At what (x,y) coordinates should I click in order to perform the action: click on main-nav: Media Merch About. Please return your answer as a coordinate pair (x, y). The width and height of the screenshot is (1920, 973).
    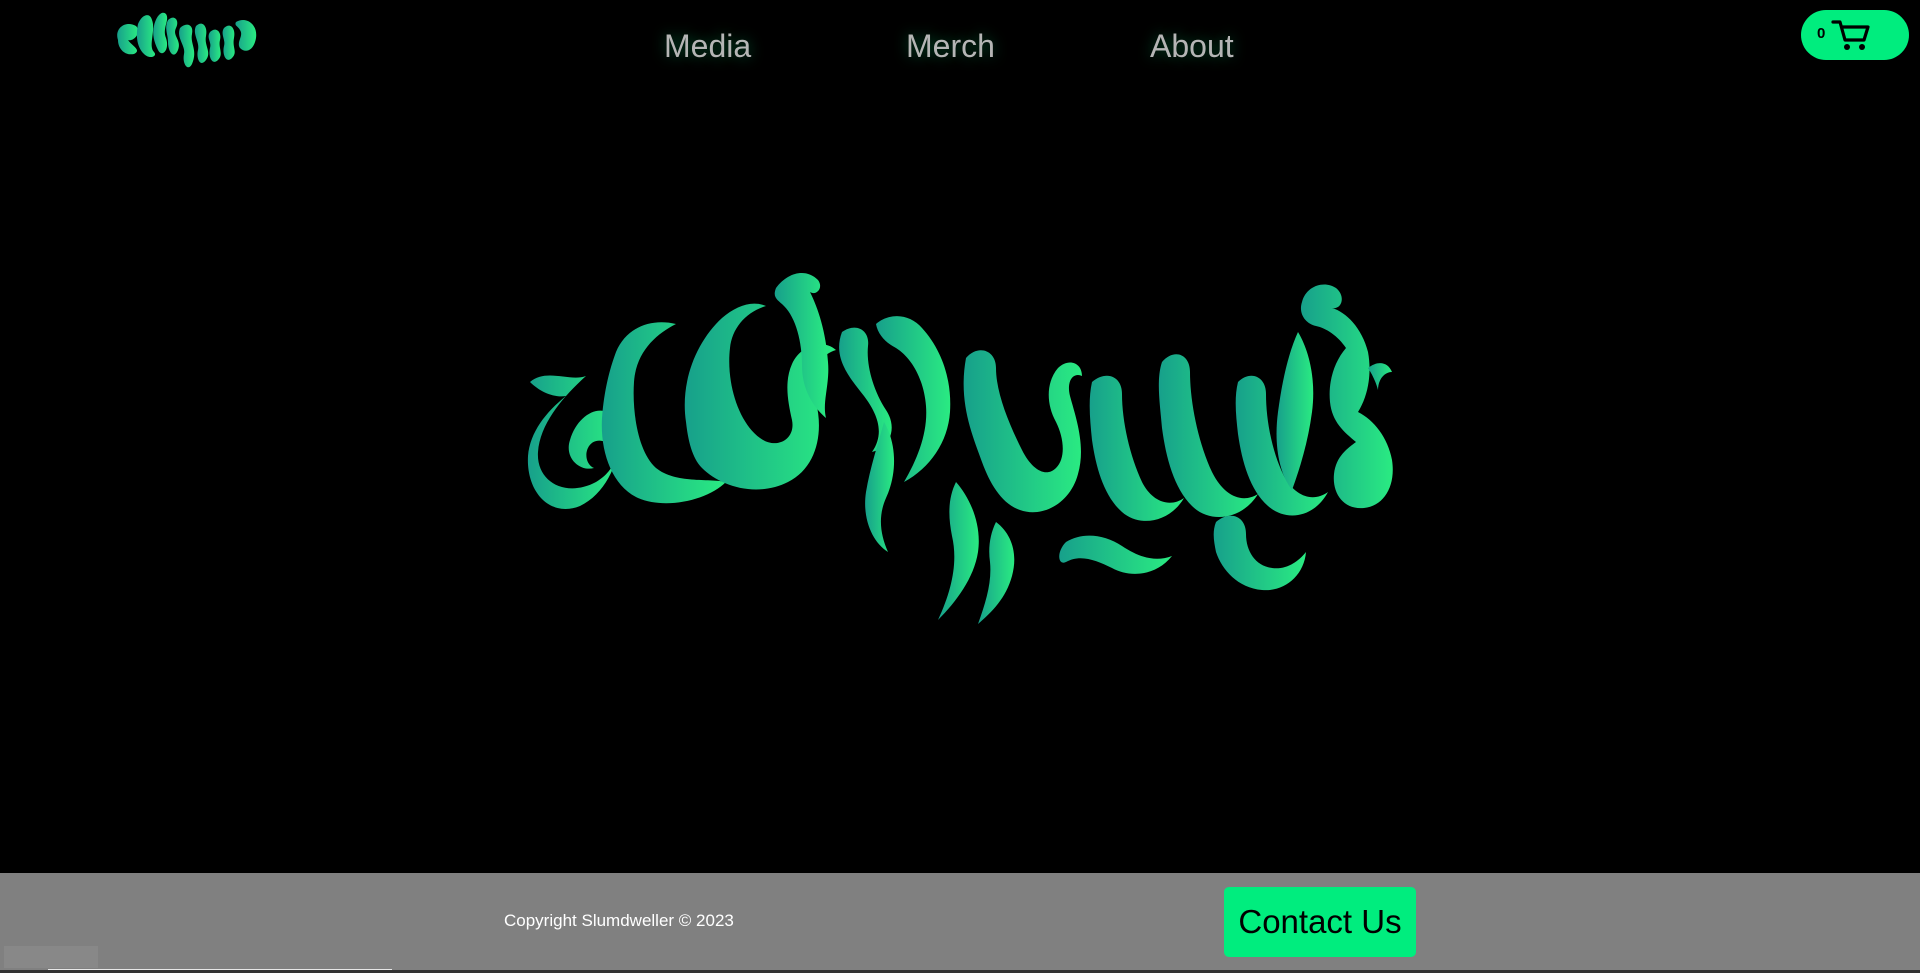
    Looking at the image, I should click on (960, 49).